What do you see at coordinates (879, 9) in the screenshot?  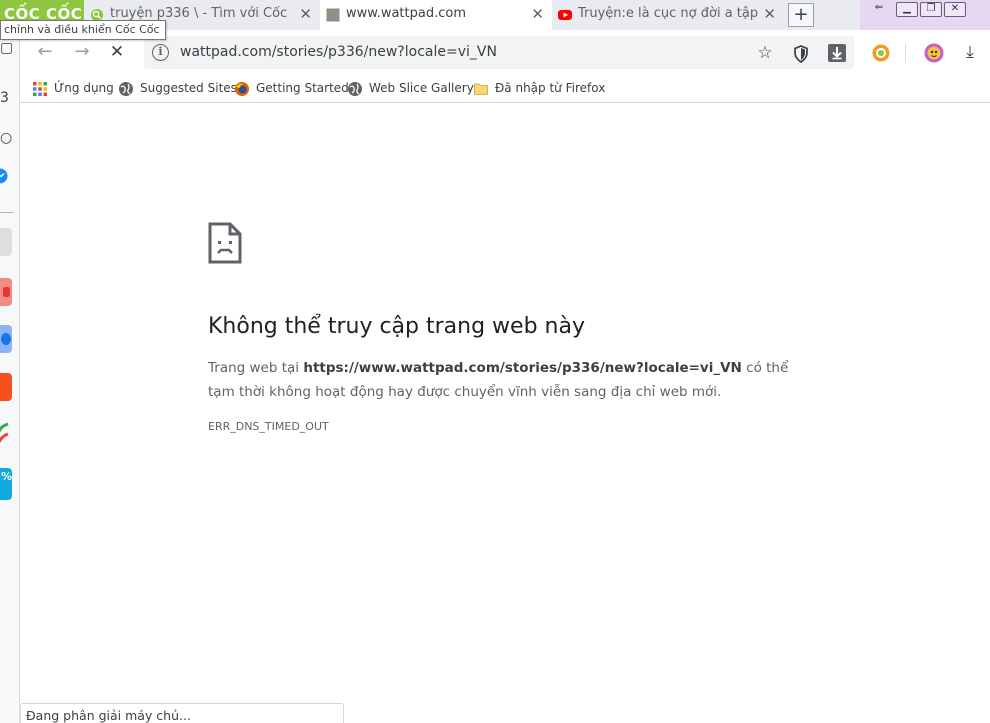 I see `back-arrow-icon: ⇐` at bounding box center [879, 9].